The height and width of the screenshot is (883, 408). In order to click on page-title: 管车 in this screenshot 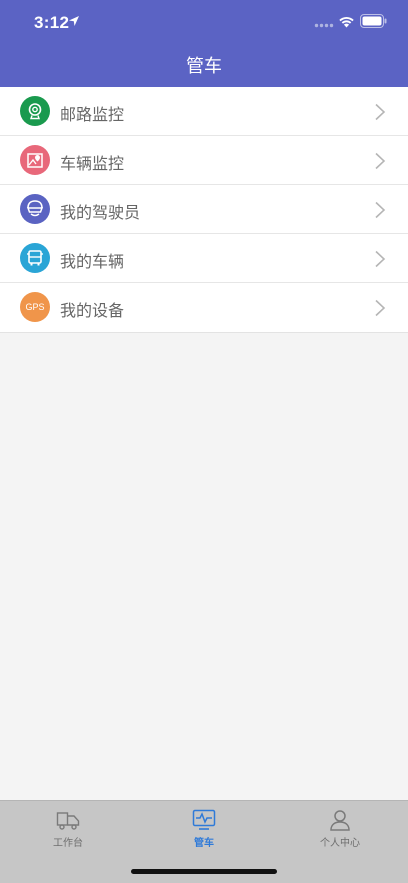, I will do `click(204, 66)`.